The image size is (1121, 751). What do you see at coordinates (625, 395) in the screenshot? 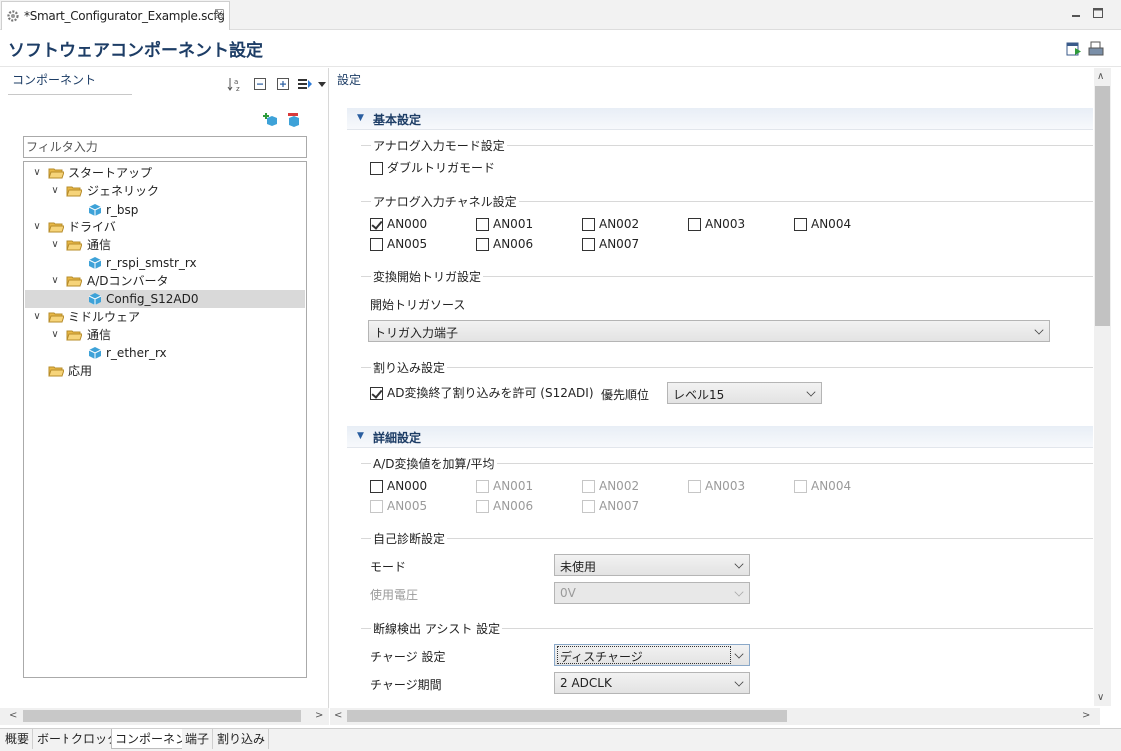
I see `priority-label: 優先順位` at bounding box center [625, 395].